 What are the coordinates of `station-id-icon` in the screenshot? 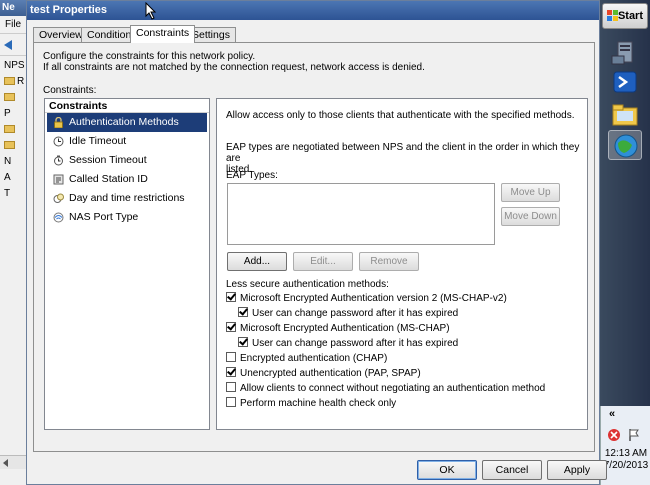 It's located at (58, 179).